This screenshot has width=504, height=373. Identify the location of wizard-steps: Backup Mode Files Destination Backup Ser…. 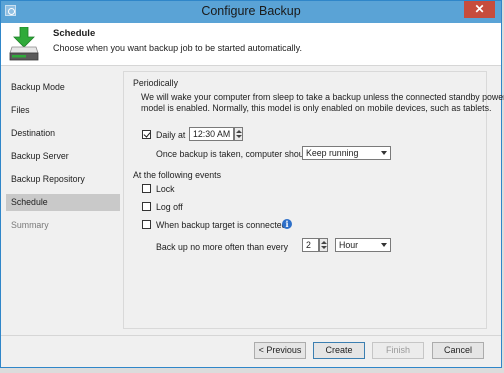
(61, 156).